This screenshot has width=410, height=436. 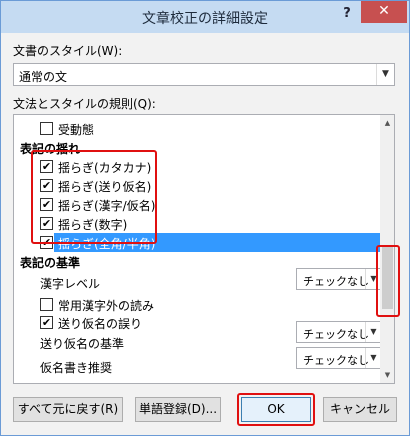 I want to click on rule-passive-voice: 受動態, so click(x=197, y=128).